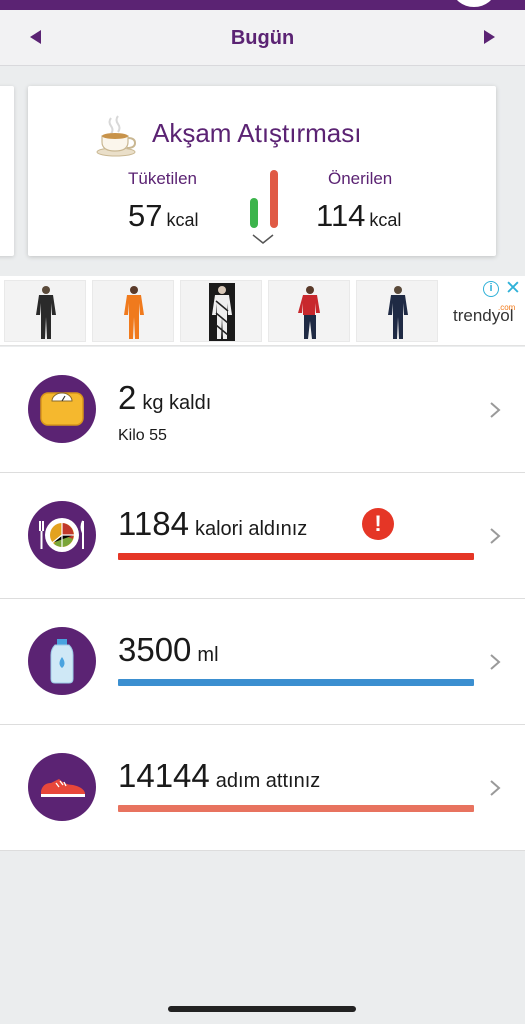 Image resolution: width=525 pixels, height=1024 pixels. What do you see at coordinates (142, 435) in the screenshot?
I see `current-weight: Kilo 55` at bounding box center [142, 435].